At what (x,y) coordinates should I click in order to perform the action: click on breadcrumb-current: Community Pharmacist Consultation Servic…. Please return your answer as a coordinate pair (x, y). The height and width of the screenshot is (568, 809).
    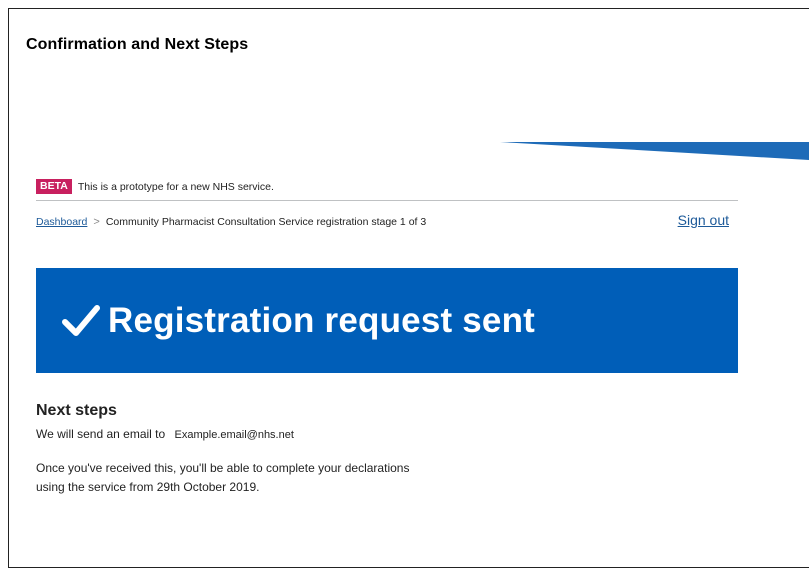
    Looking at the image, I should click on (266, 222).